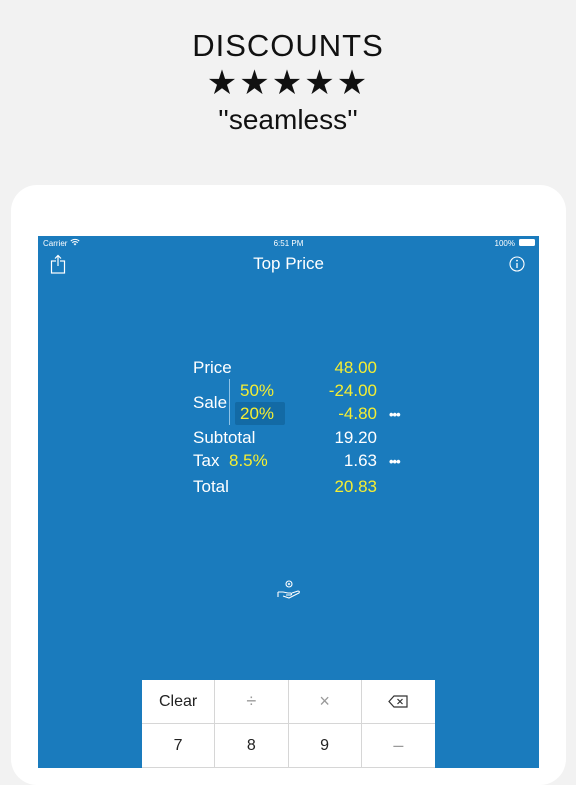  What do you see at coordinates (252, 702) in the screenshot?
I see `divide-key: ÷` at bounding box center [252, 702].